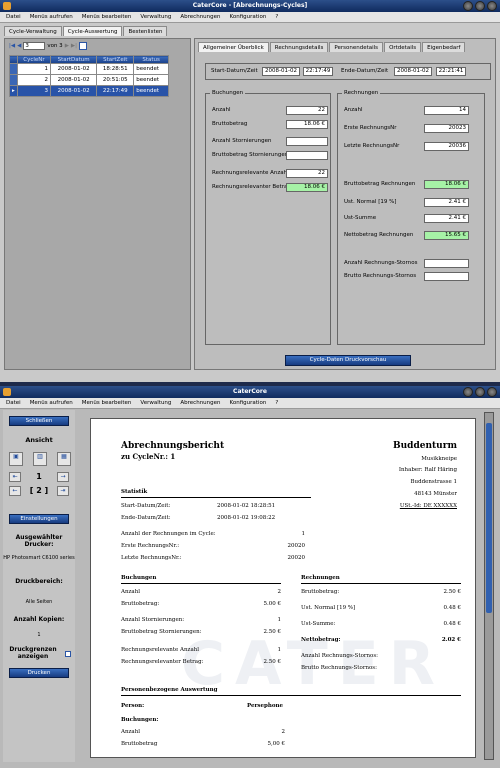 The height and width of the screenshot is (768, 500). Describe the element at coordinates (446, 218) in the screenshot. I see `rechnungen-ust-summe-field: 2.41 €` at that location.